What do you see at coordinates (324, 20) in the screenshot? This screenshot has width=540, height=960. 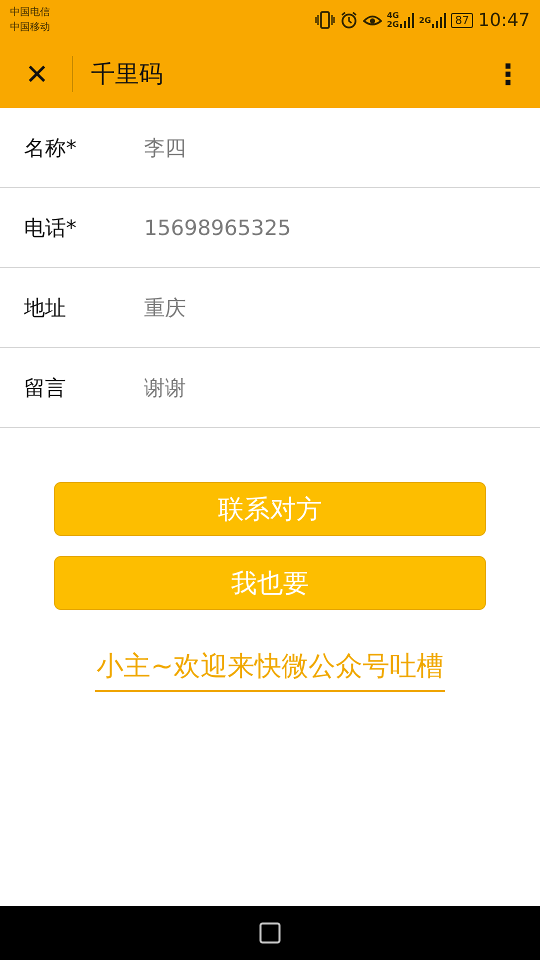 I see `vibrate-icon` at bounding box center [324, 20].